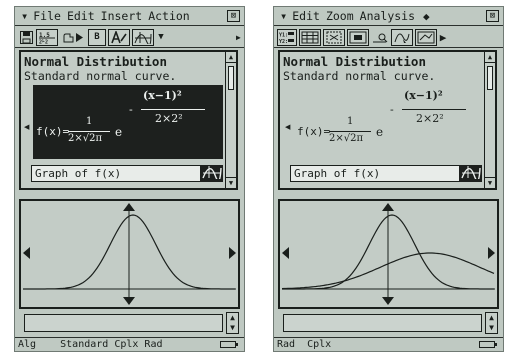 The image size is (511, 356). I want to click on toolbar: 1.5 2⅟2 B ▼ ▸, so click(129, 37).